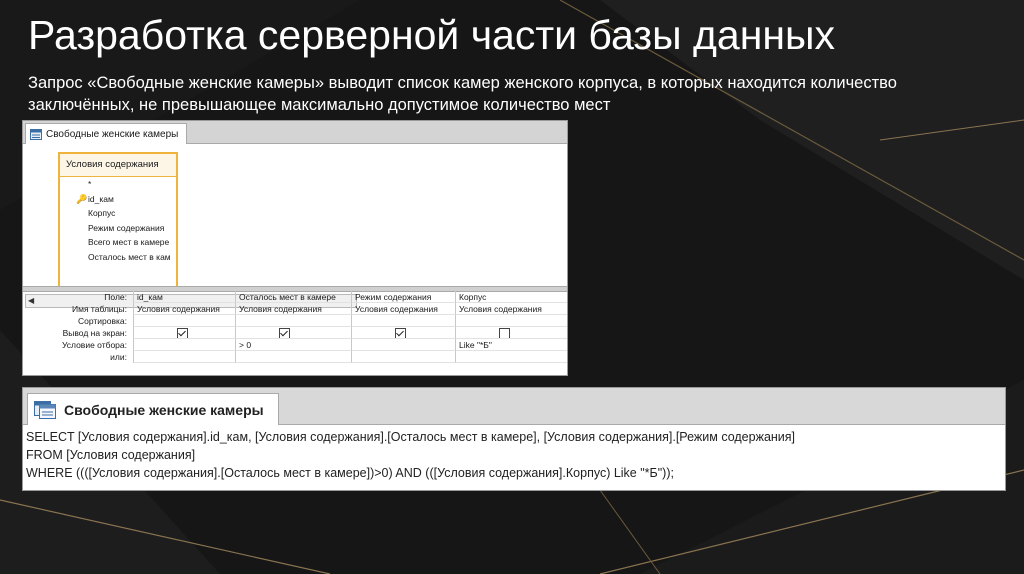 This screenshot has width=1024, height=574. Describe the element at coordinates (511, 297) in the screenshot. I see `grid-cell: Корпус` at that location.